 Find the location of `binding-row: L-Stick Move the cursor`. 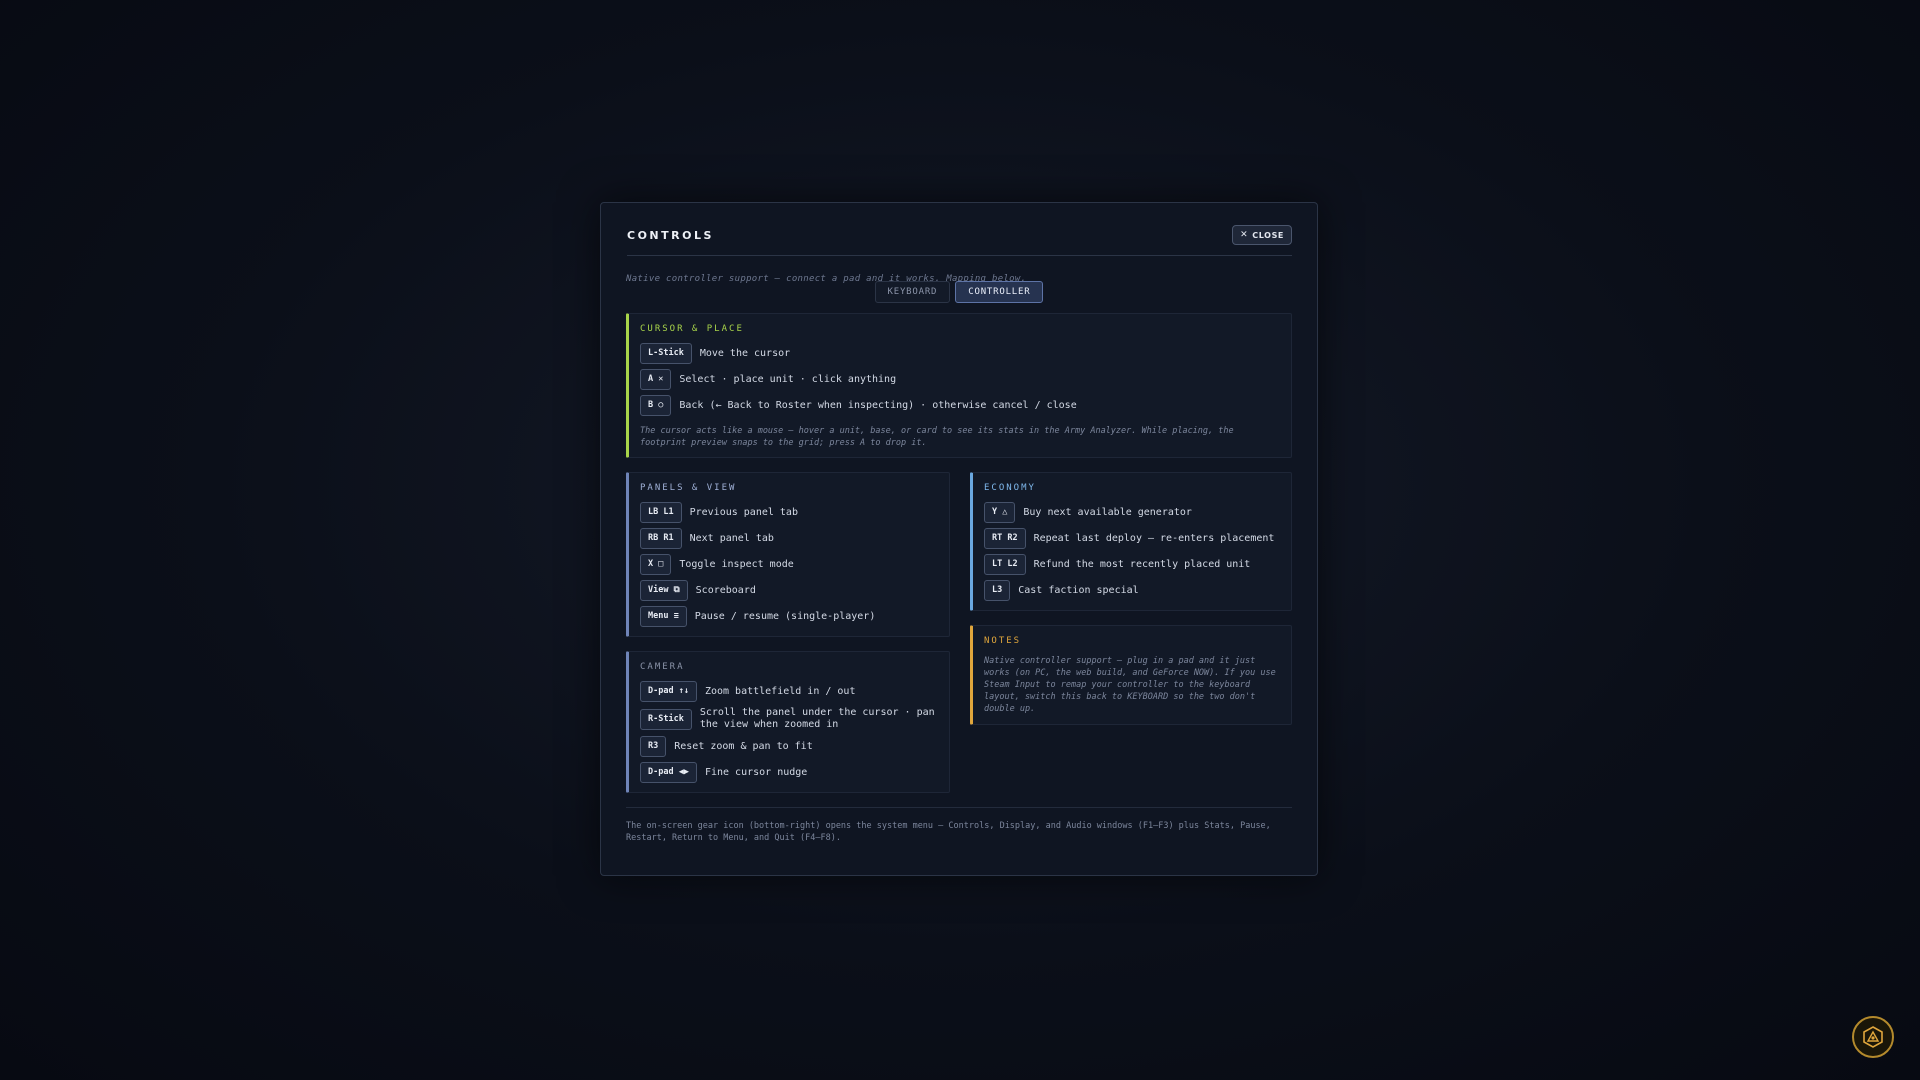

binding-row: L-Stick Move the cursor is located at coordinates (959, 353).